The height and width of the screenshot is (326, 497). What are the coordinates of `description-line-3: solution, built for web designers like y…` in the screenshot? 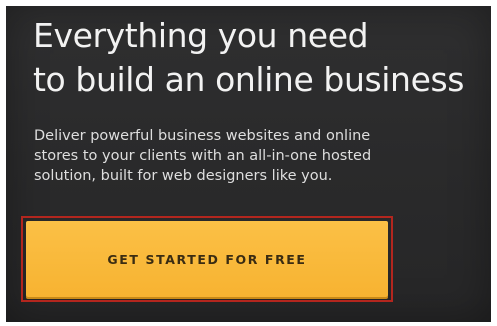 It's located at (183, 176).